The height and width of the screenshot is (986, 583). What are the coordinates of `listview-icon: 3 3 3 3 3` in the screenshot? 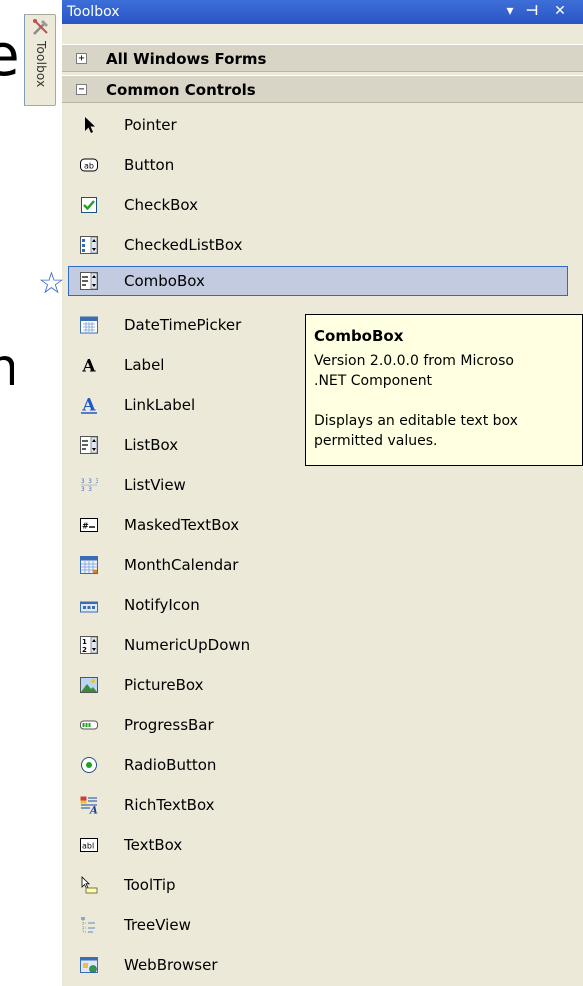 It's located at (89, 485).